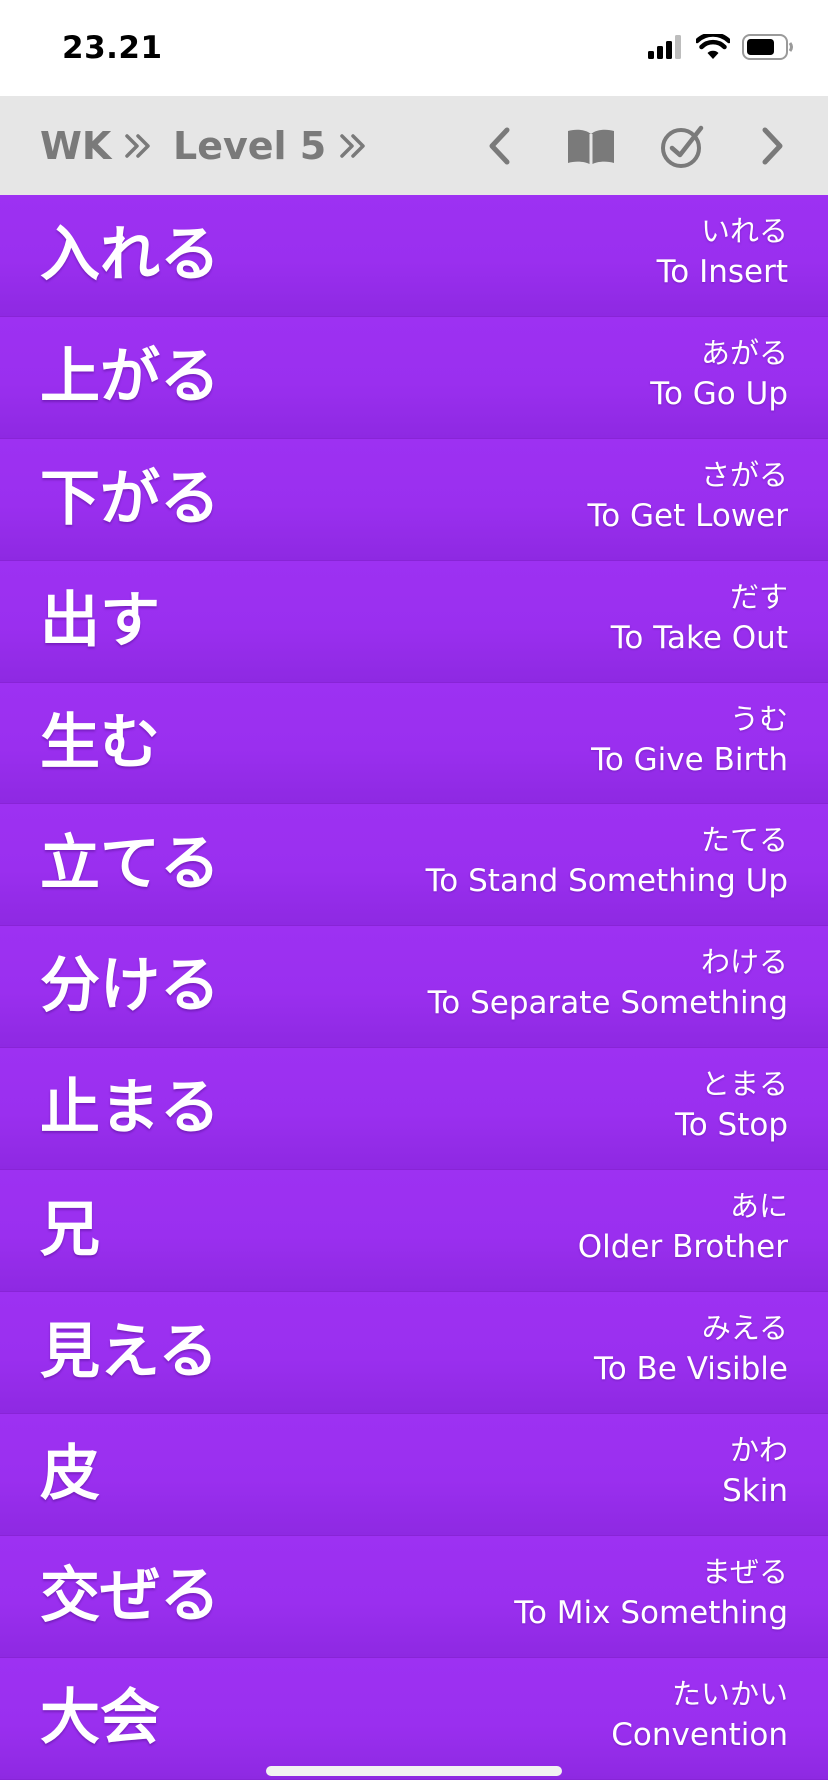  I want to click on vocab-kanji: 上がる, so click(130, 376).